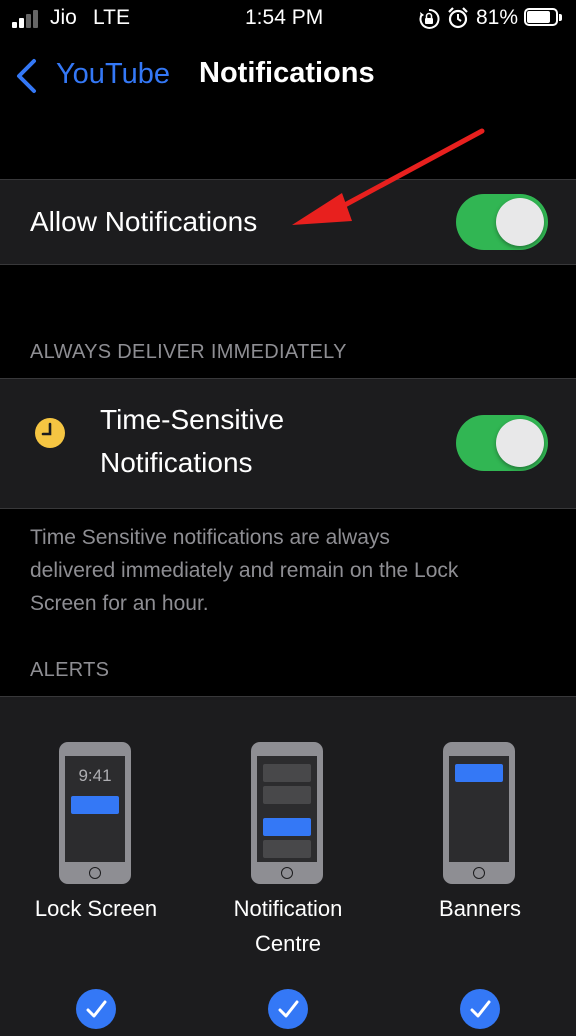 This screenshot has height=1036, width=576. What do you see at coordinates (544, 18) in the screenshot?
I see `battery-icon` at bounding box center [544, 18].